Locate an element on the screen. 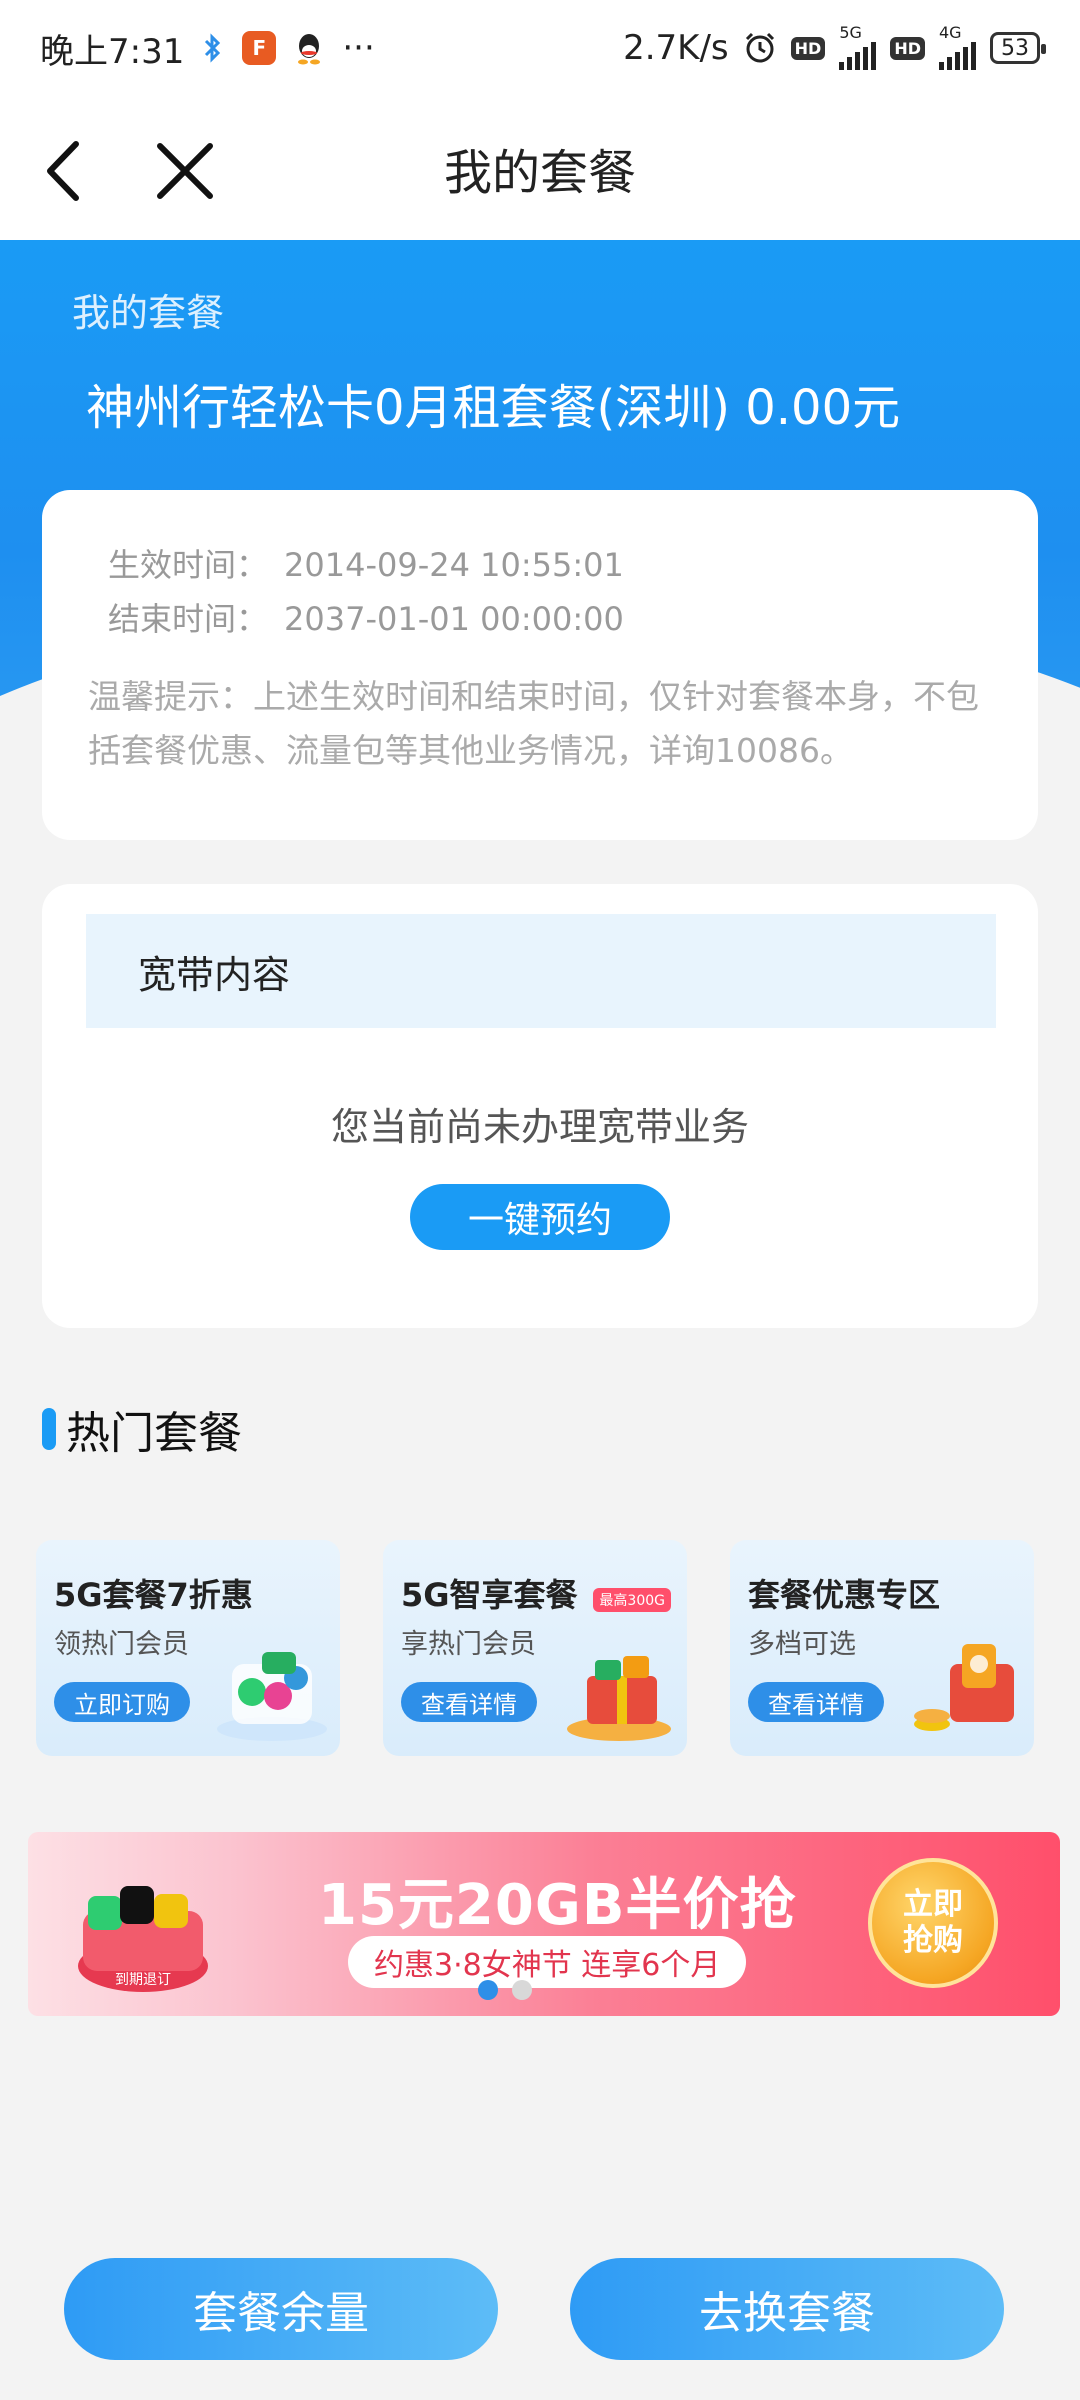 Image resolution: width=1080 pixels, height=2400 pixels. reserve-button: 一键预约 is located at coordinates (540, 1217).